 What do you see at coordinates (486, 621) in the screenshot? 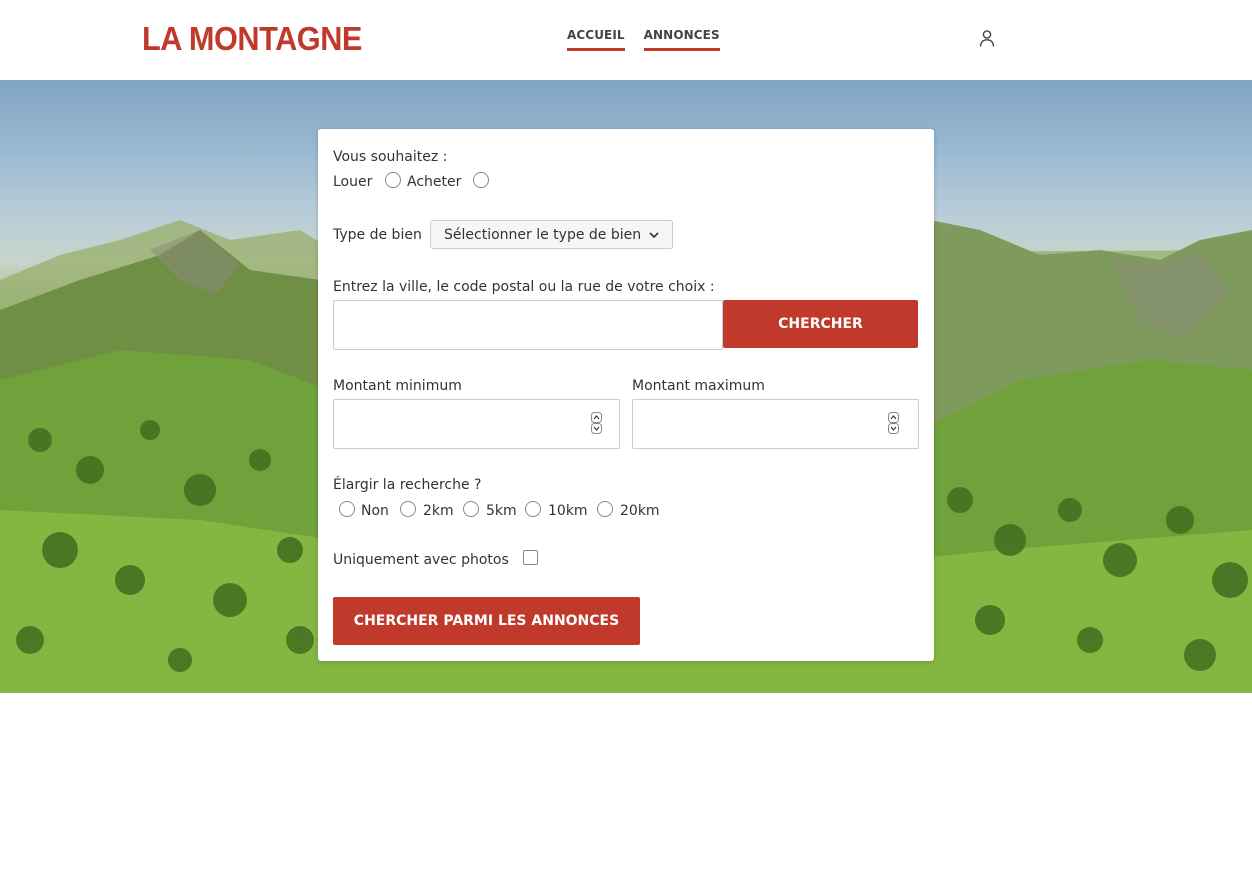
I see `submit-search-button: CHERCHER PARMI LES ANNONCES` at bounding box center [486, 621].